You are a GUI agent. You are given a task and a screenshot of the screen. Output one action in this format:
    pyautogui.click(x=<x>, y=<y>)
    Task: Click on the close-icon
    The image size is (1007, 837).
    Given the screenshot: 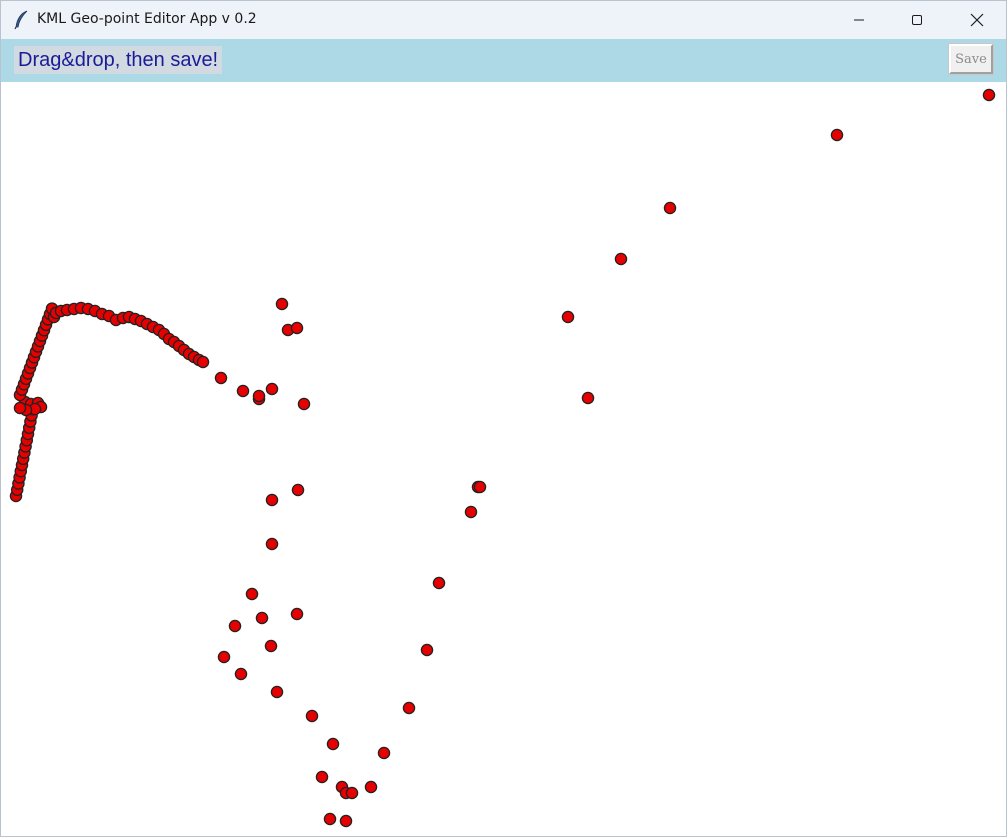 What is the action you would take?
    pyautogui.click(x=977, y=20)
    